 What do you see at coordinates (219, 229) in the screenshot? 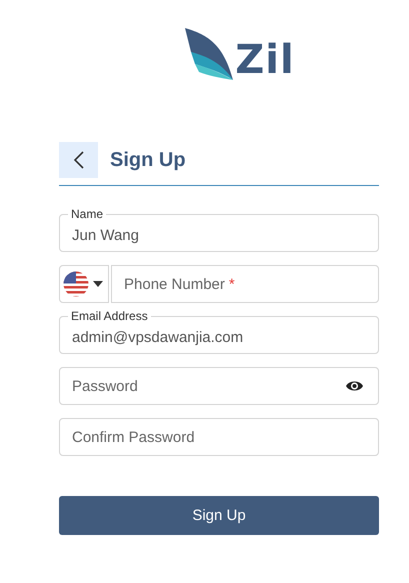
I see `text-field: Name Jun Wang` at bounding box center [219, 229].